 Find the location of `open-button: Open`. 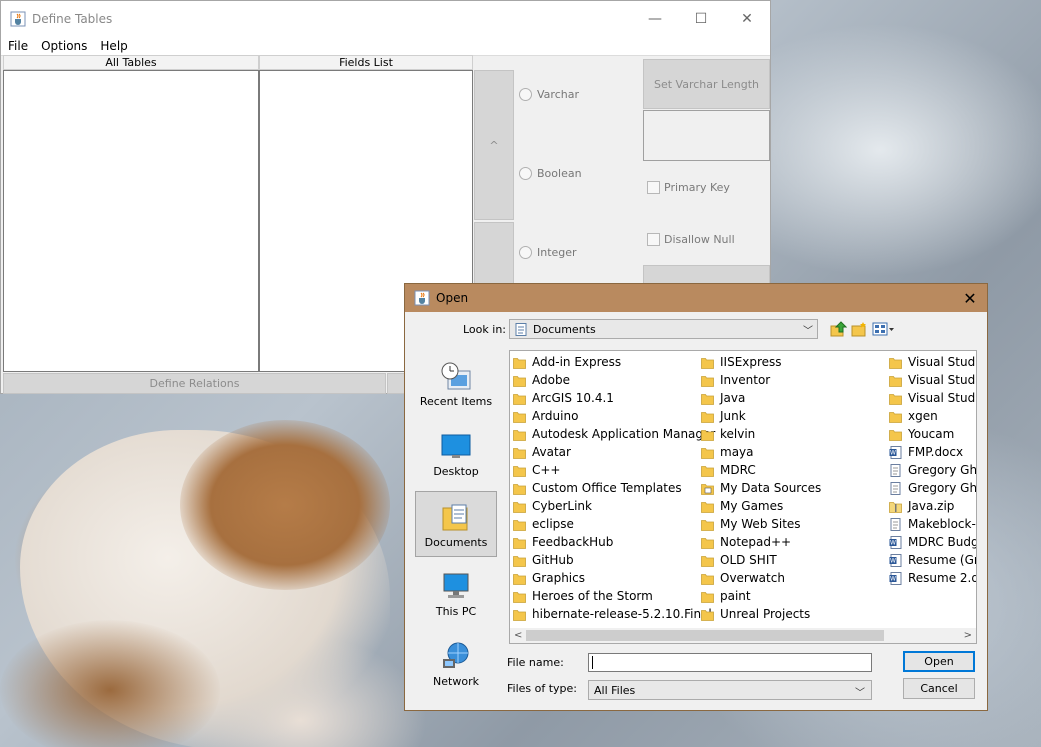

open-button: Open is located at coordinates (939, 661).